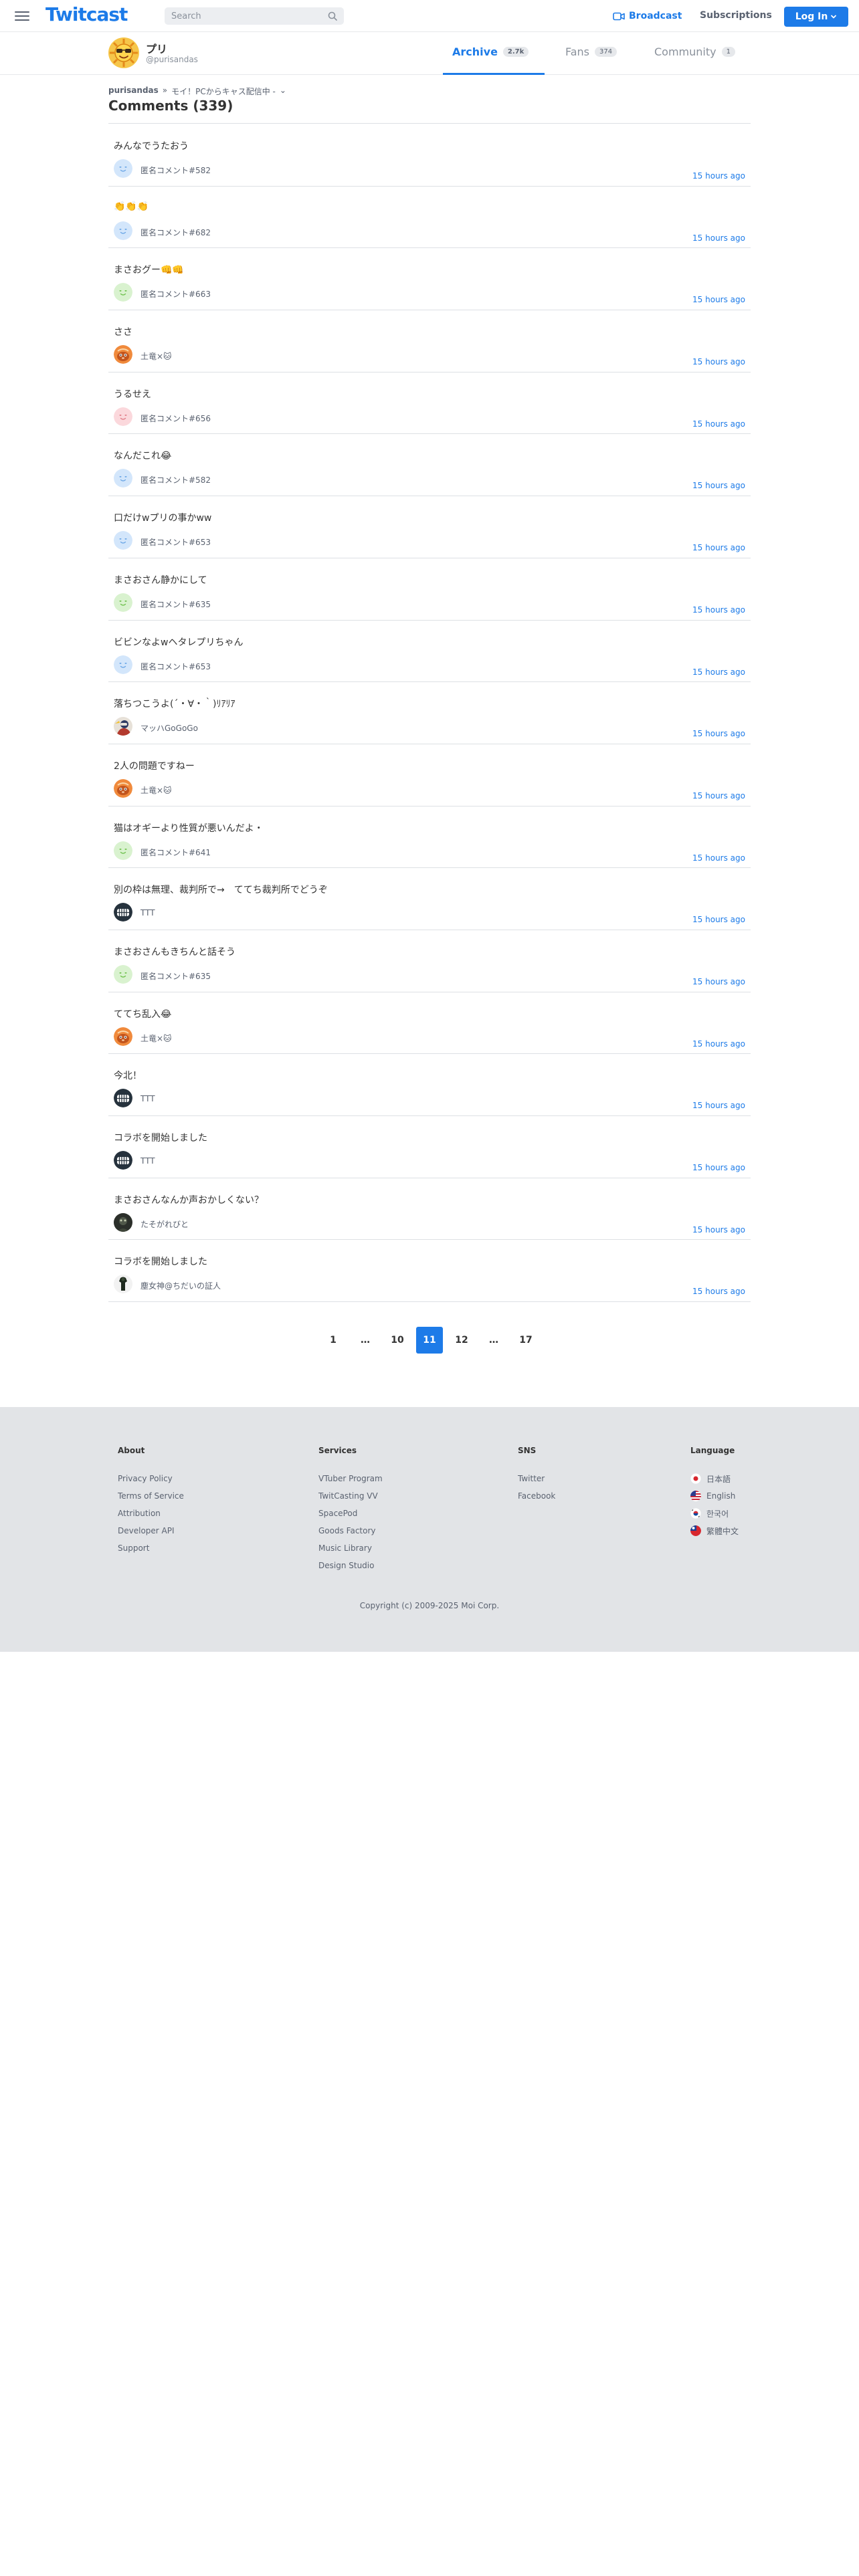 The width and height of the screenshot is (859, 2576). Describe the element at coordinates (172, 60) in the screenshot. I see `profile-handle: @purisandas` at that location.